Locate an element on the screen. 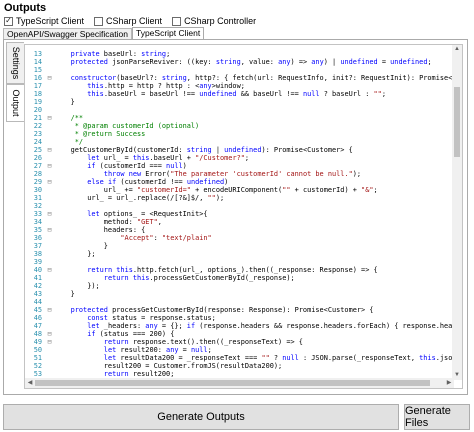  code-text: url_ = url_.replace(/[?&]$/, ""); is located at coordinates (139, 198).